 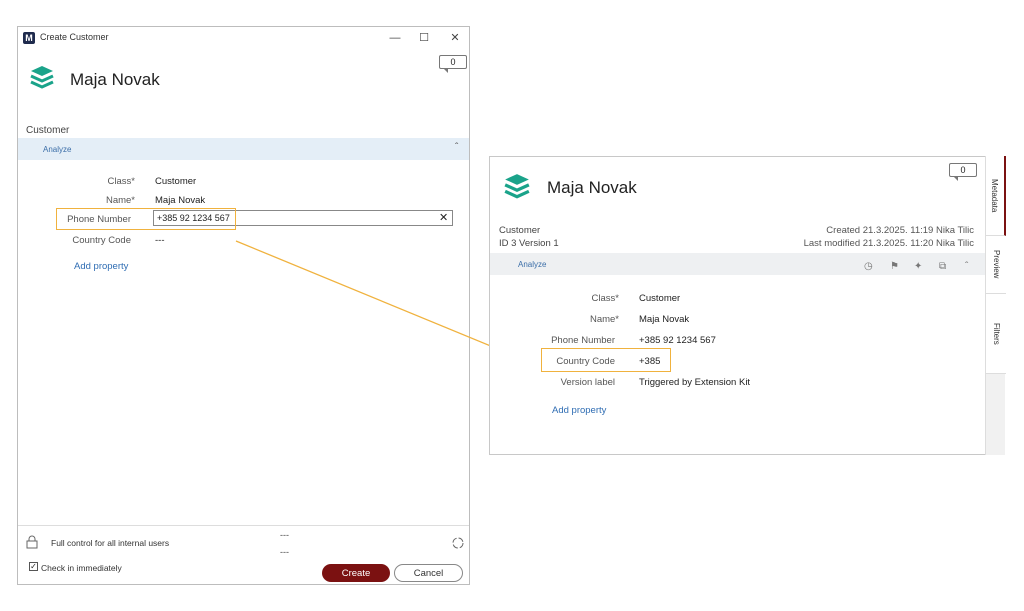 I want to click on tab-metadata: Metadata, so click(x=996, y=196).